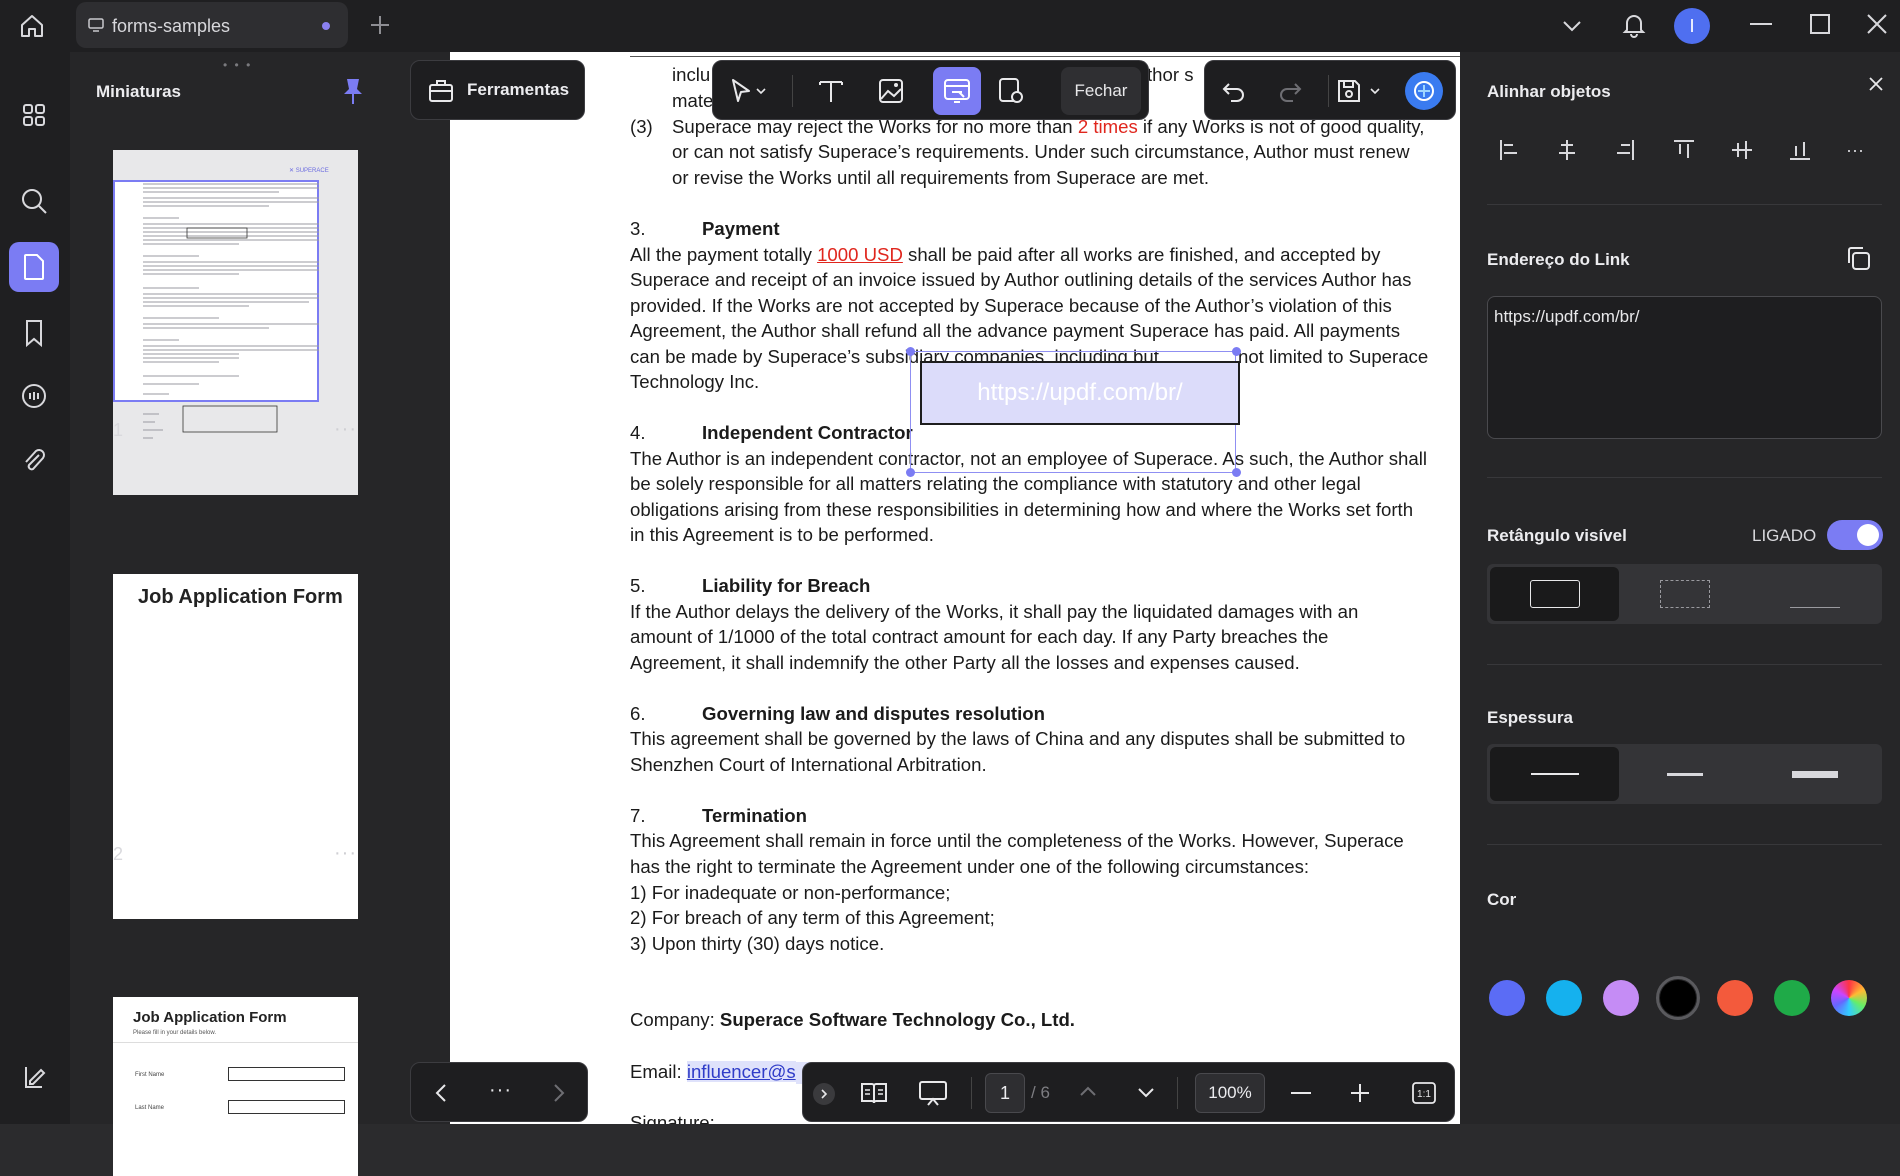 This screenshot has height=1176, width=1900. What do you see at coordinates (237, 65) in the screenshot?
I see `drag-handle-icon: • • •` at bounding box center [237, 65].